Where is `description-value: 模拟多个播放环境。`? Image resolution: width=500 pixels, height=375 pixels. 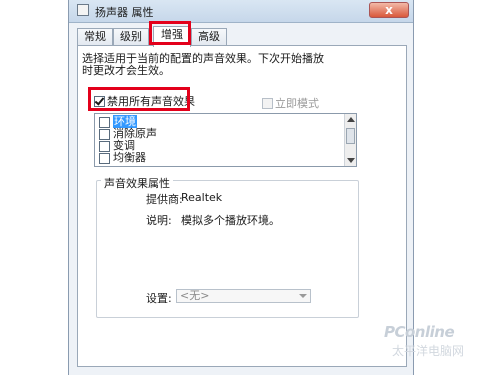 description-value: 模拟多个播放环境。 is located at coordinates (230, 220).